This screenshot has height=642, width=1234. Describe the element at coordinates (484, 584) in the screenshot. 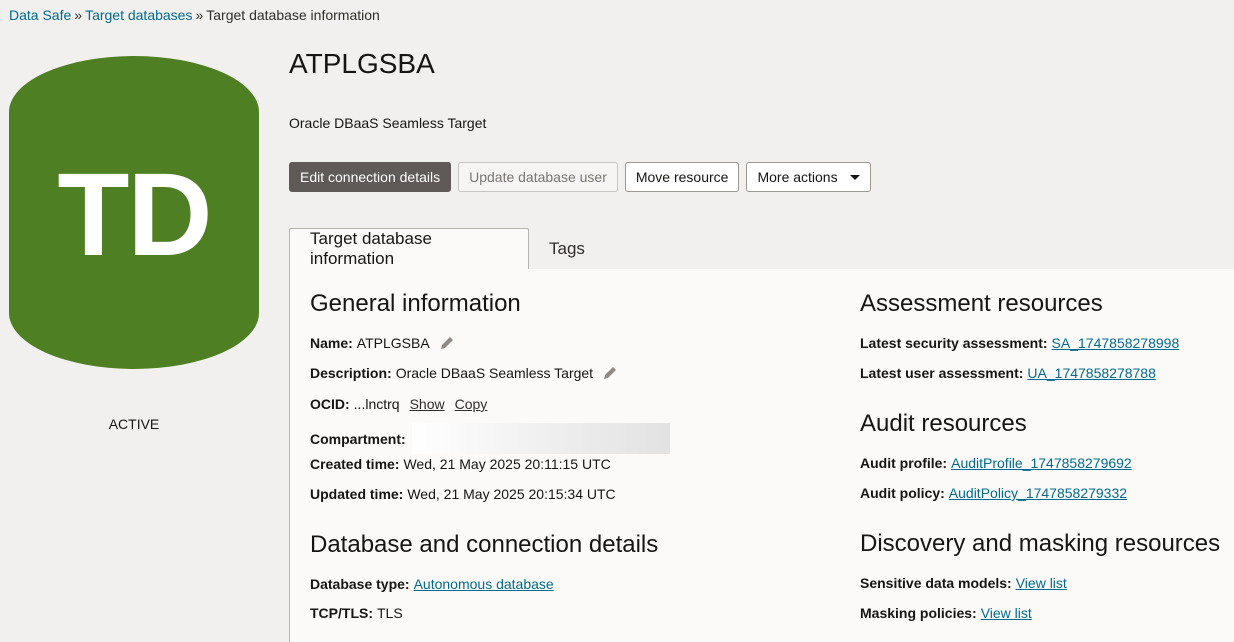

I see `database-type-link: Autonomous database` at that location.